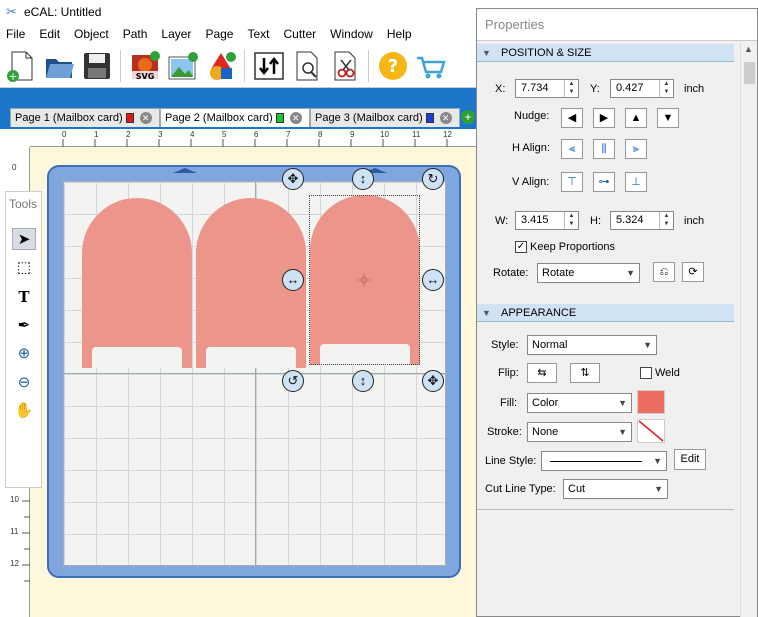 The width and height of the screenshot is (758, 617). What do you see at coordinates (605, 53) in the screenshot?
I see `position-size-header: POSITION & SIZE` at bounding box center [605, 53].